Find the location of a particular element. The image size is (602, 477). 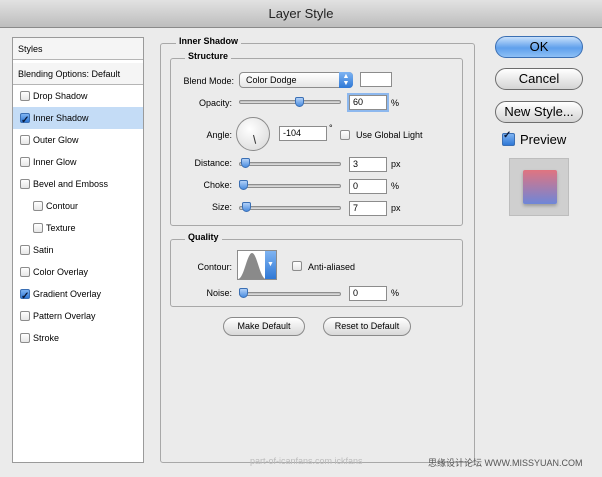

angle-dial-hand is located at coordinates (255, 139).